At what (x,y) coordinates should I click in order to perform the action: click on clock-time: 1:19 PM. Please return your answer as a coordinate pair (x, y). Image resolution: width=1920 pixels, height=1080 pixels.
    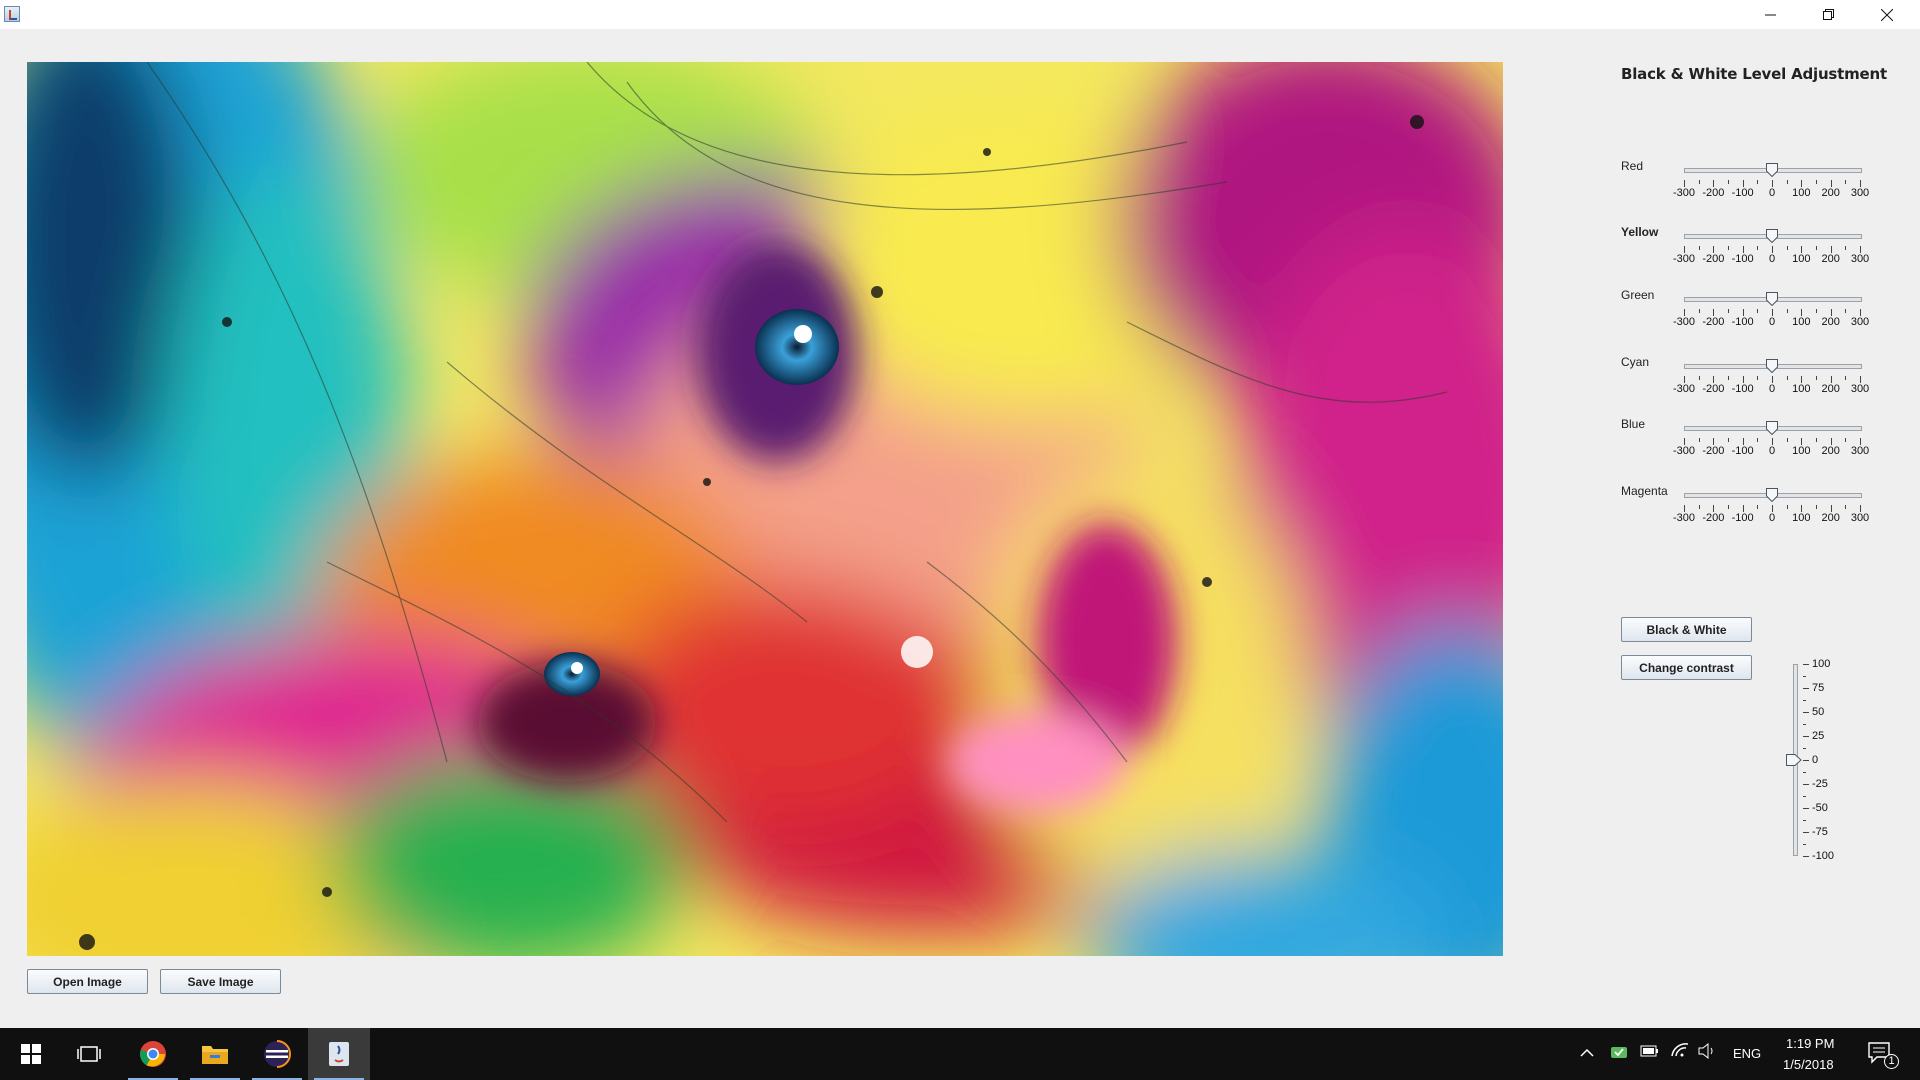
    Looking at the image, I should click on (1810, 1043).